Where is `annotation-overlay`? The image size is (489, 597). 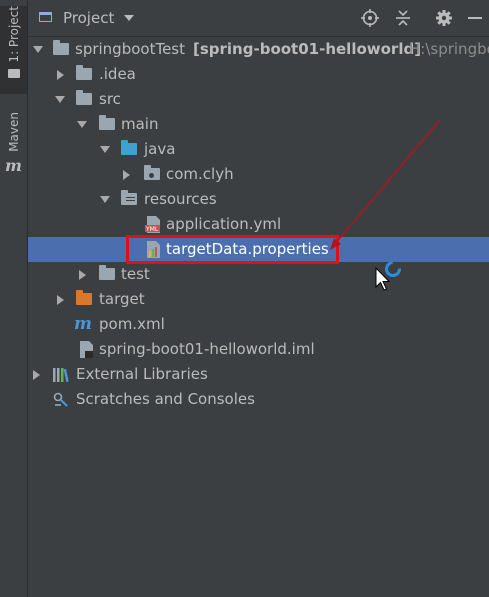
annotation-overlay is located at coordinates (385, 205).